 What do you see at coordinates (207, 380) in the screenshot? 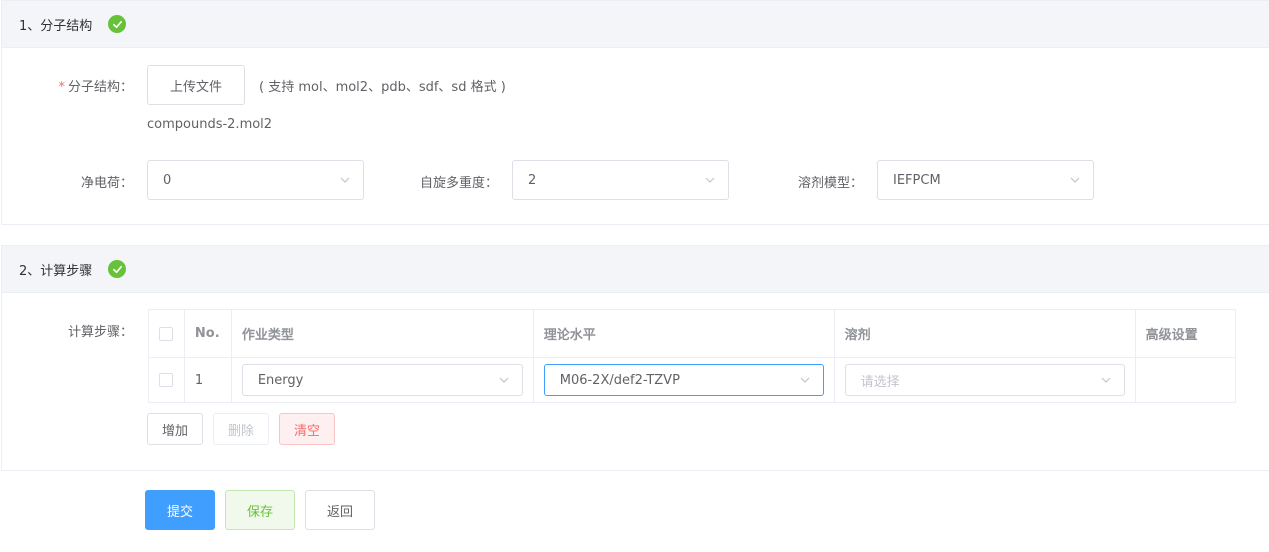
I see `row-no: 1` at bounding box center [207, 380].